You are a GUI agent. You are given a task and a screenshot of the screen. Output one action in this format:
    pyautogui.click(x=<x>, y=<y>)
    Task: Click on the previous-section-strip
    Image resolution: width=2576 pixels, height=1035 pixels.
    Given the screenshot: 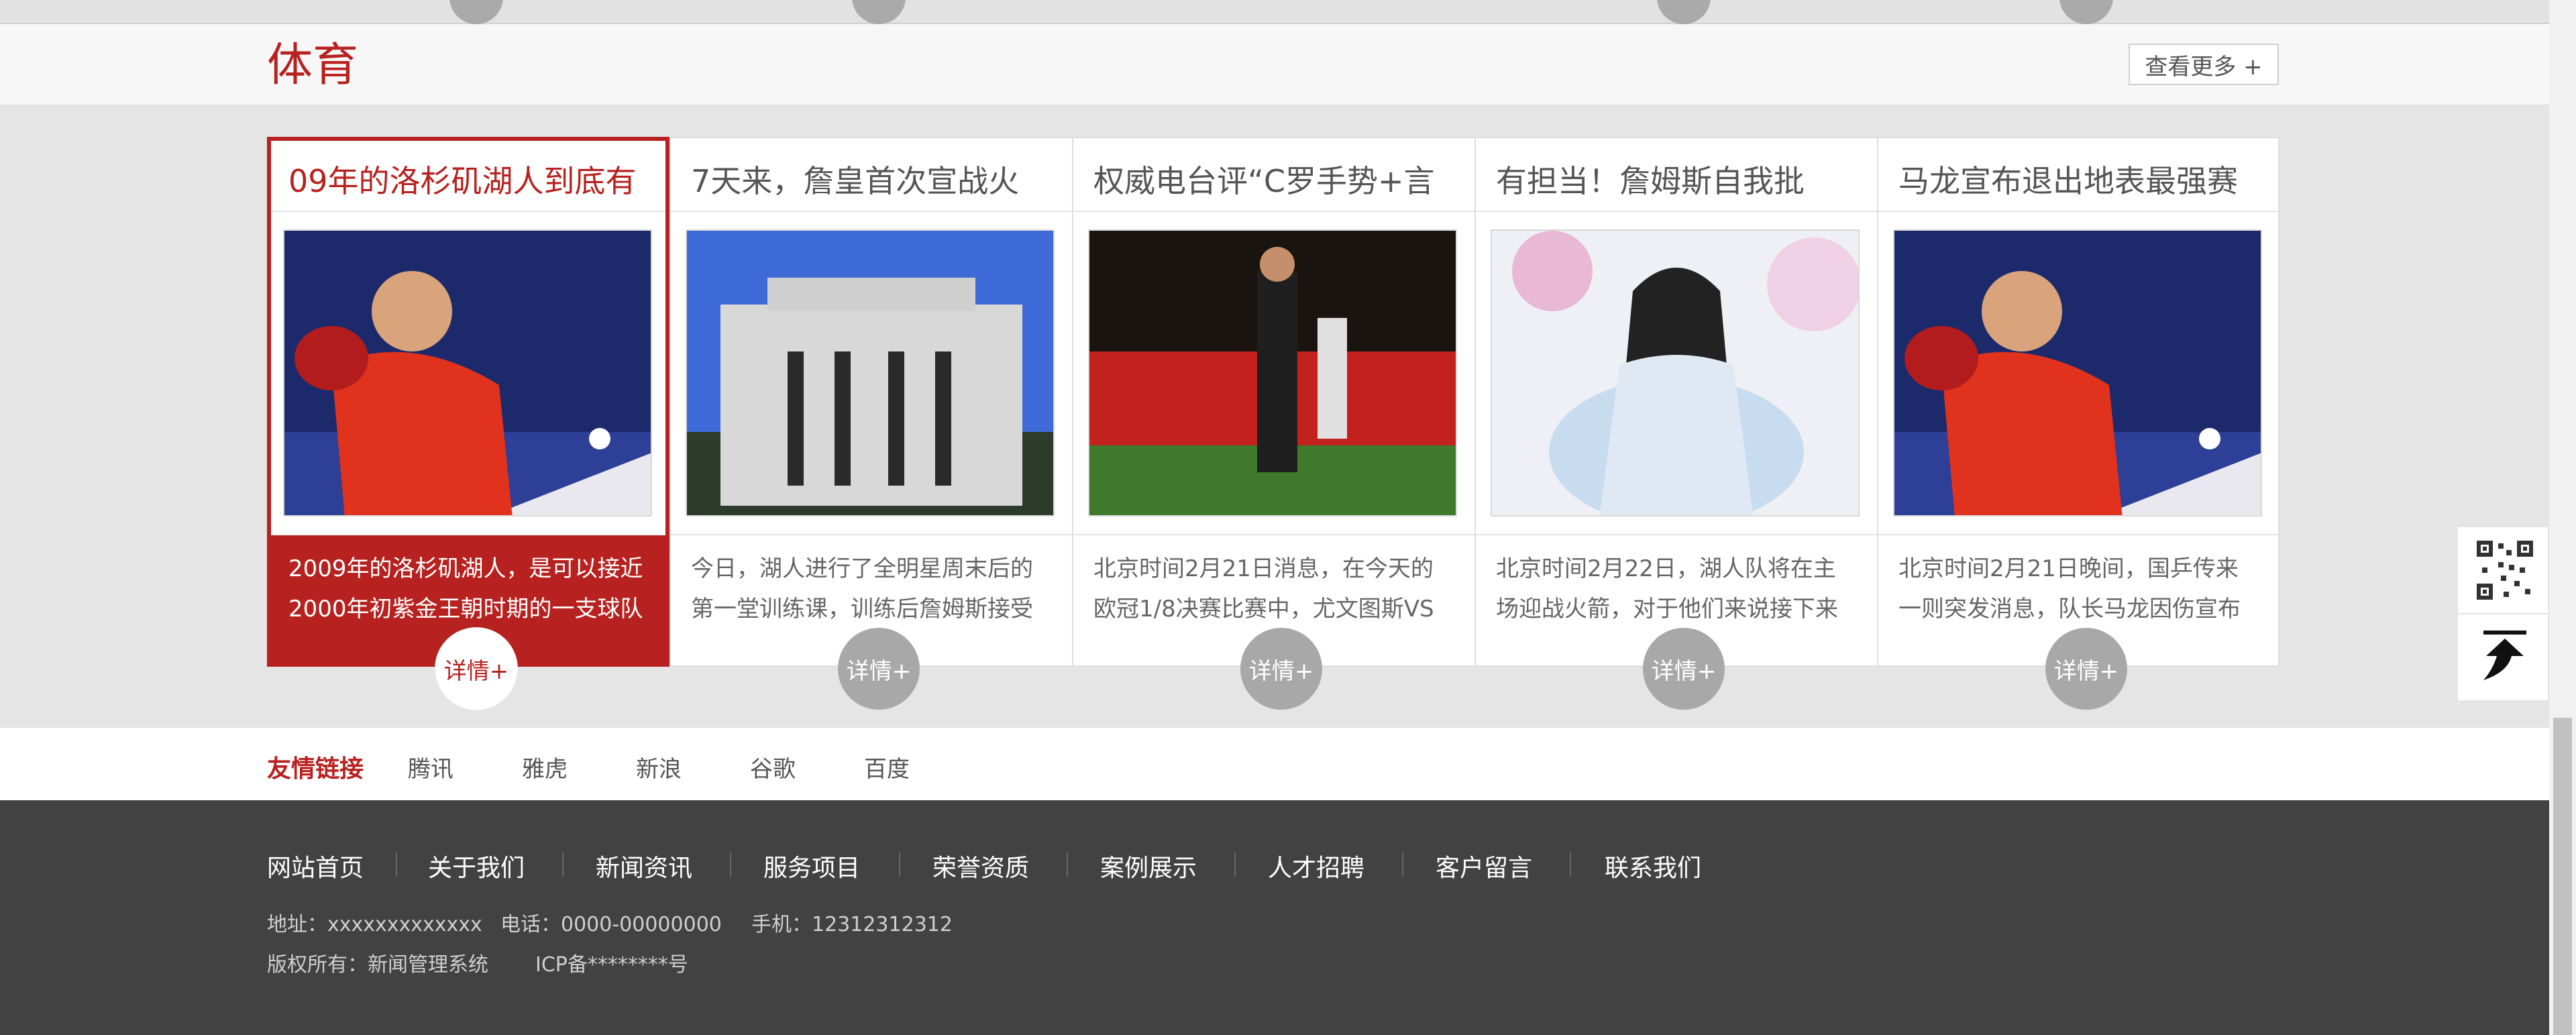 What is the action you would take?
    pyautogui.click(x=1274, y=12)
    